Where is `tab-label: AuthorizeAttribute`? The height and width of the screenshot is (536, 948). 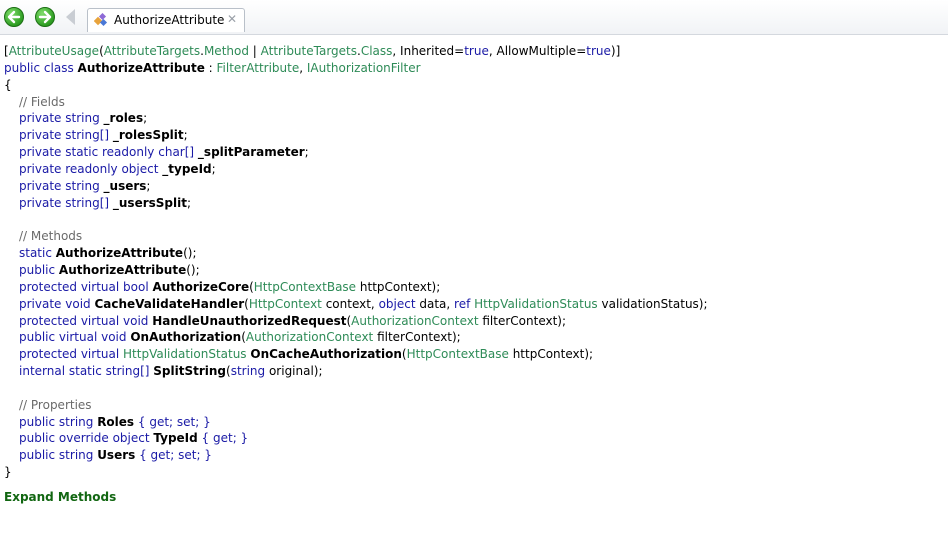 tab-label: AuthorizeAttribute is located at coordinates (169, 20).